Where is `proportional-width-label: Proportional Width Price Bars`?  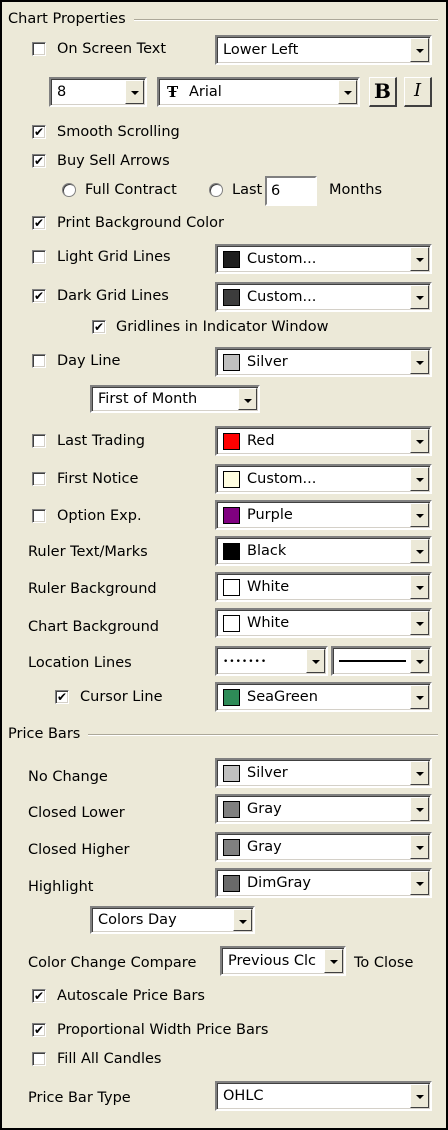
proportional-width-label: Proportional Width Price Bars is located at coordinates (163, 1030).